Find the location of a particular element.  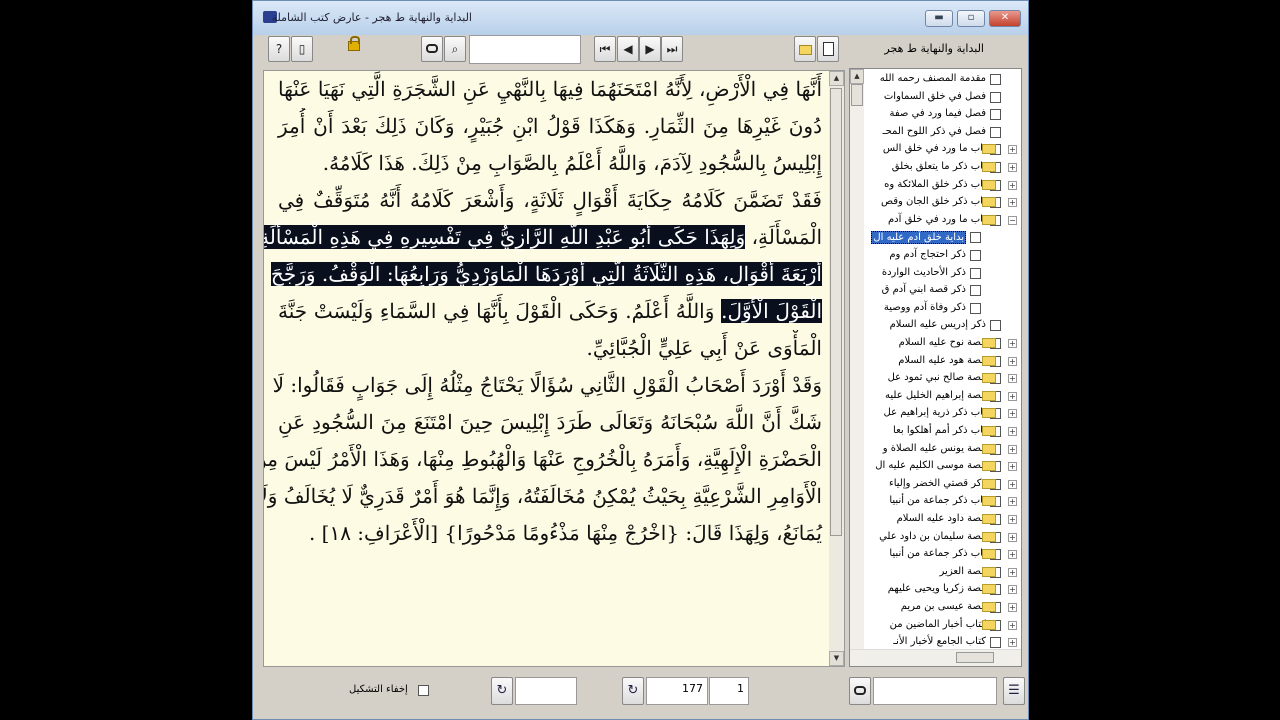

next-page-button: ▶ is located at coordinates (650, 49).